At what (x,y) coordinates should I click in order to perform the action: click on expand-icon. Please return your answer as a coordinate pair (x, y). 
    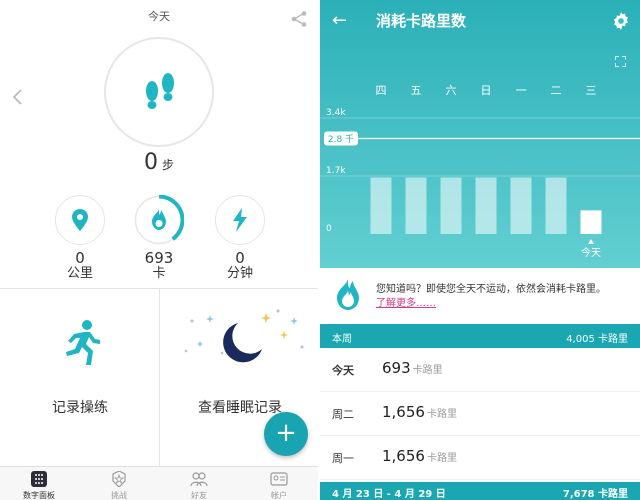
    Looking at the image, I should click on (620, 61).